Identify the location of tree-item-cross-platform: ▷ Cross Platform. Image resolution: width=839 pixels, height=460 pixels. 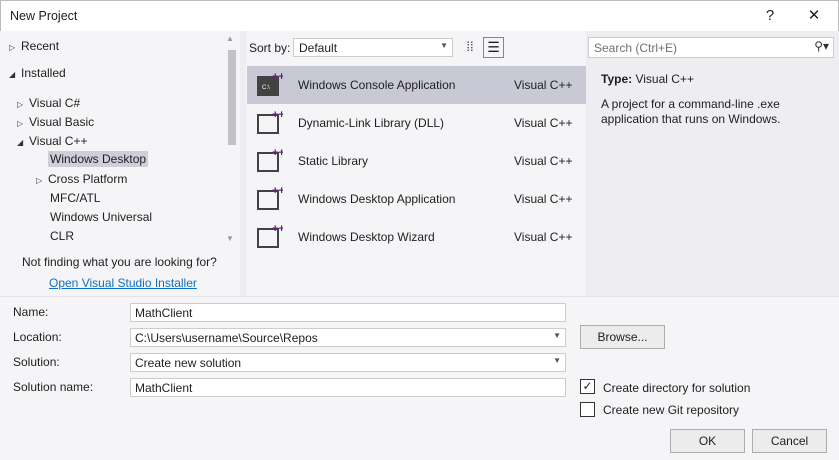
(81, 179).